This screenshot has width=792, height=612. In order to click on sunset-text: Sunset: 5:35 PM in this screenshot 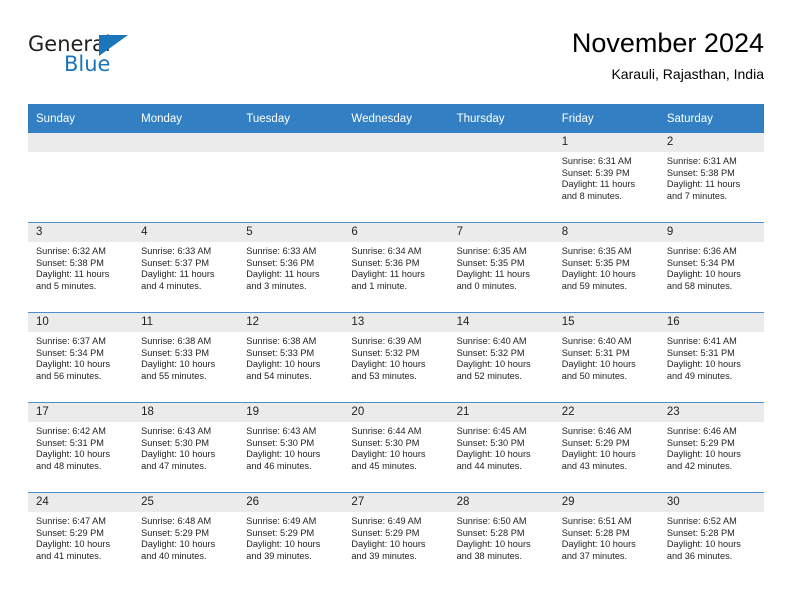, I will do `click(595, 262)`.